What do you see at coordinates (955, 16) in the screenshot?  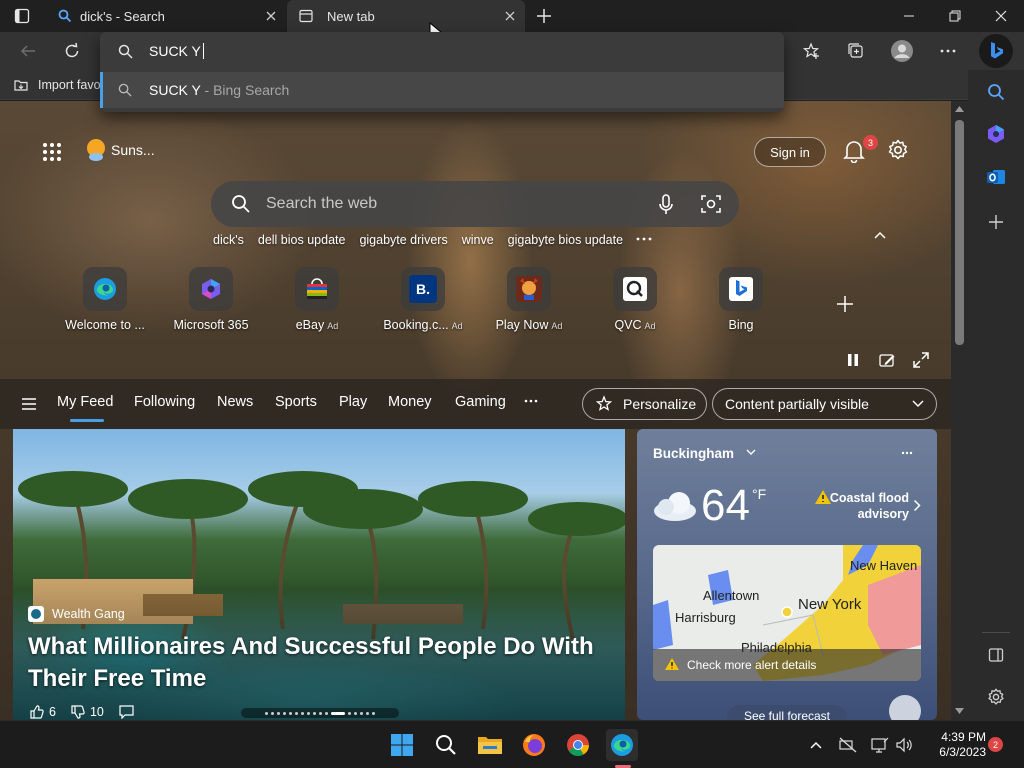 I see `restore-button` at bounding box center [955, 16].